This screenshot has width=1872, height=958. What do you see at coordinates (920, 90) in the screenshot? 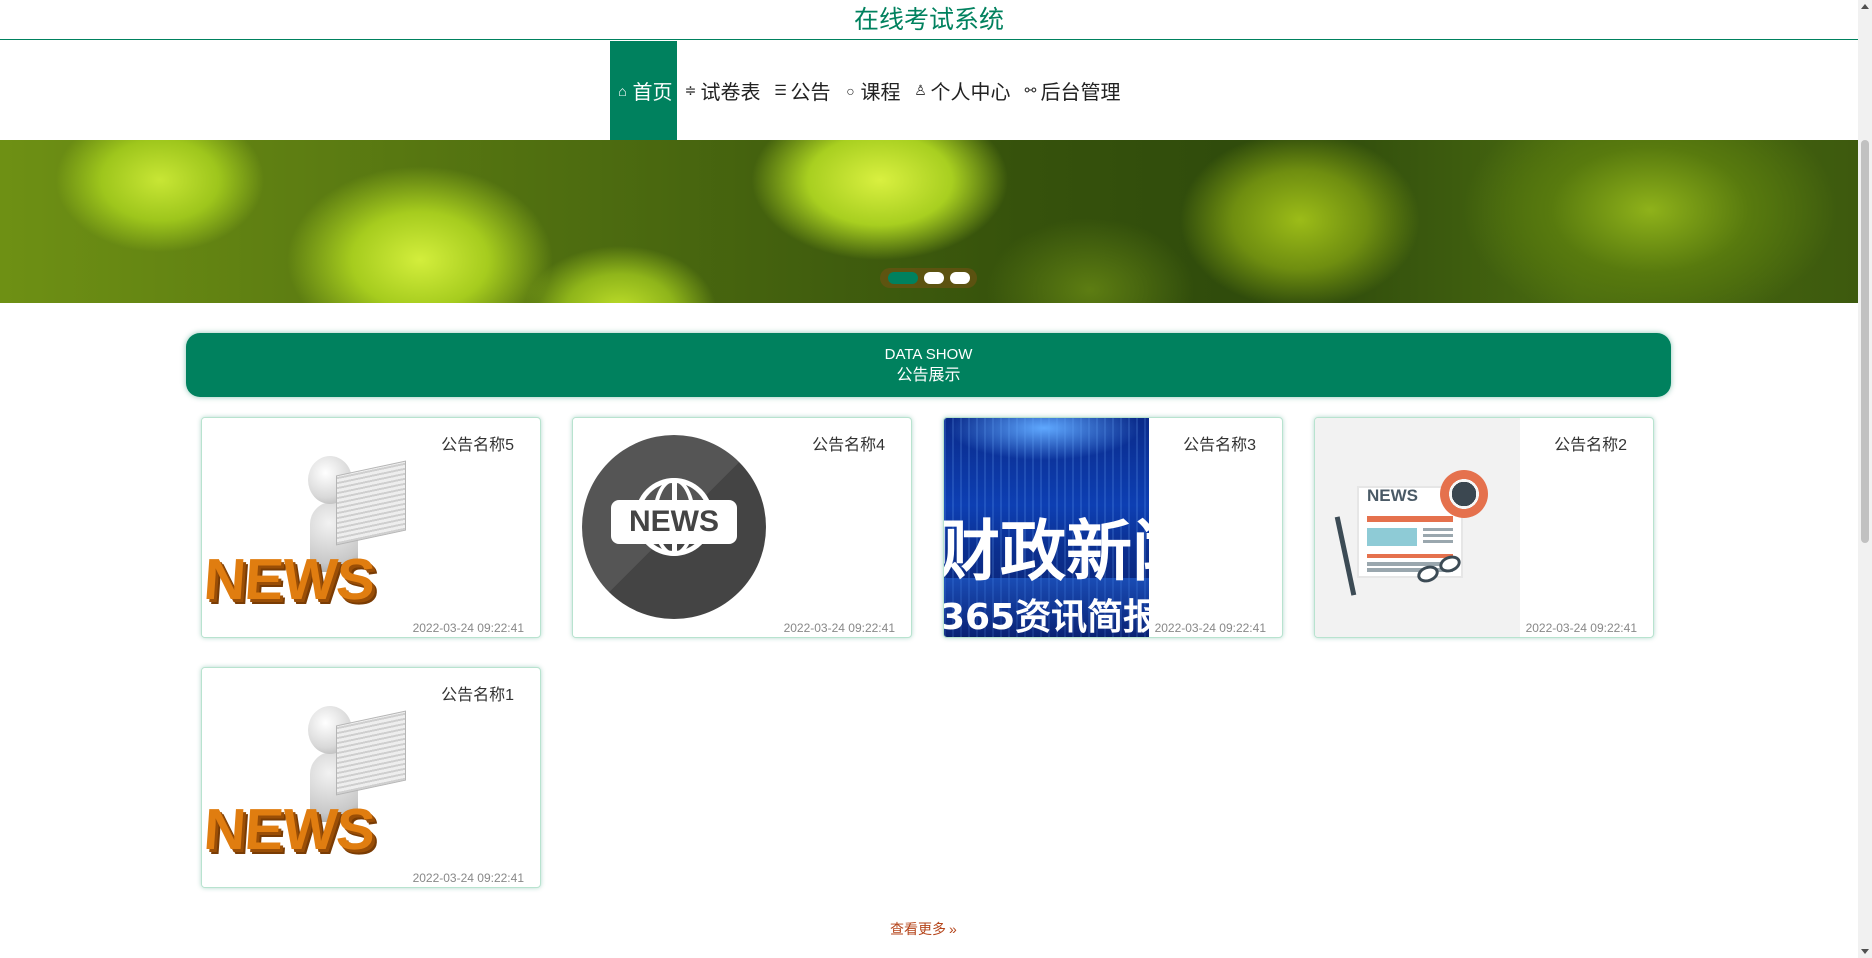
I see `user-icon: ♙` at bounding box center [920, 90].